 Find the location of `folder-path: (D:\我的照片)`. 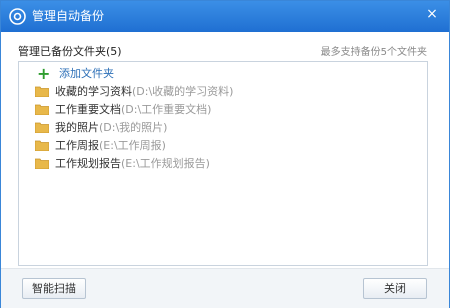

folder-path: (D:\我的照片) is located at coordinates (133, 127).